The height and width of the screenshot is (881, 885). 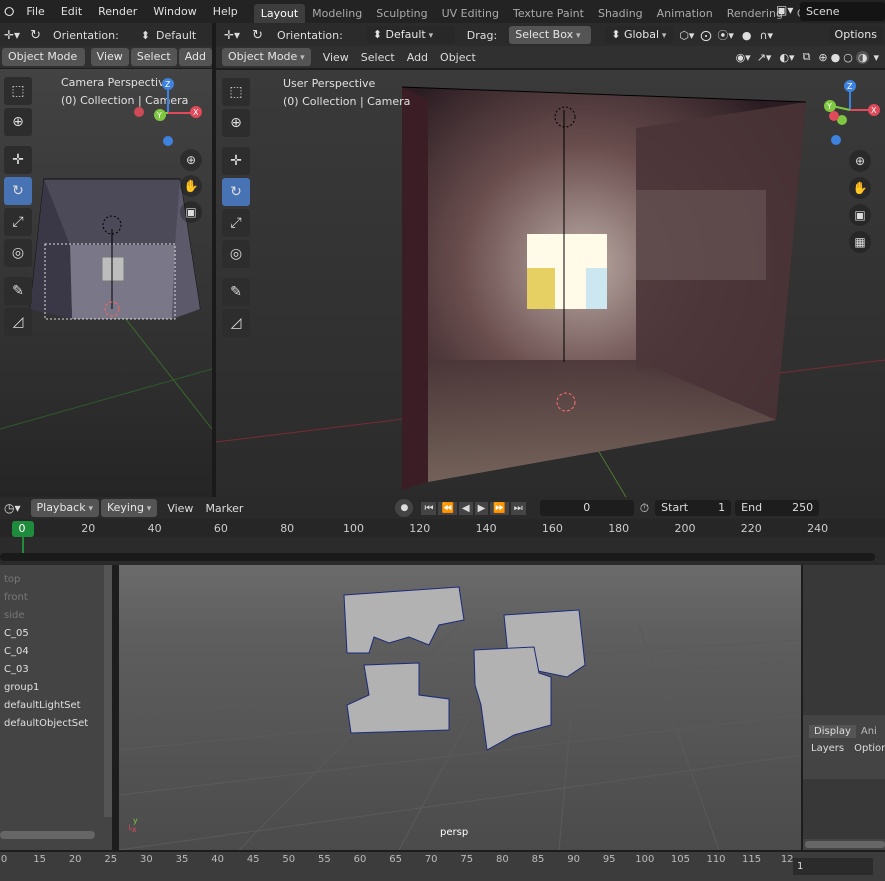 I want to click on jump-start-icon: ⏮, so click(x=429, y=508).